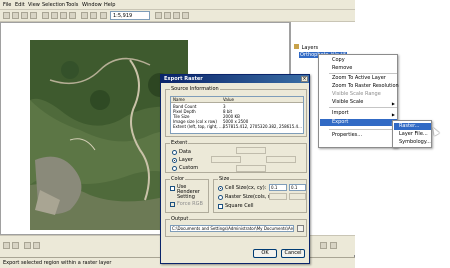 This screenshot has height=268, width=450. Describe the element at coordinates (226, 159) in the screenshot. I see `extent-left-field` at that location.